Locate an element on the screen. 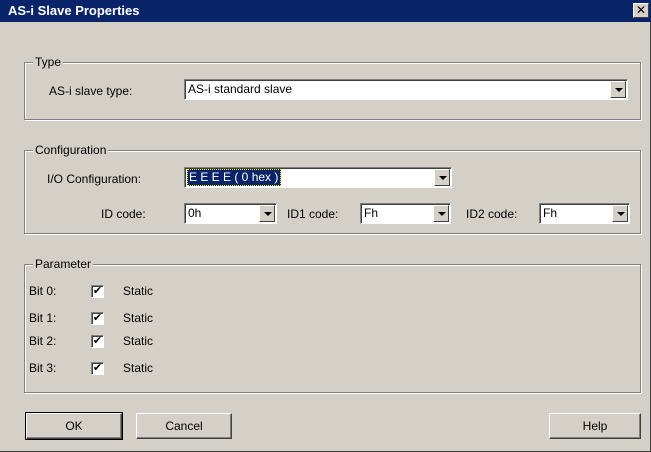  ok-button: OK is located at coordinates (74, 426).